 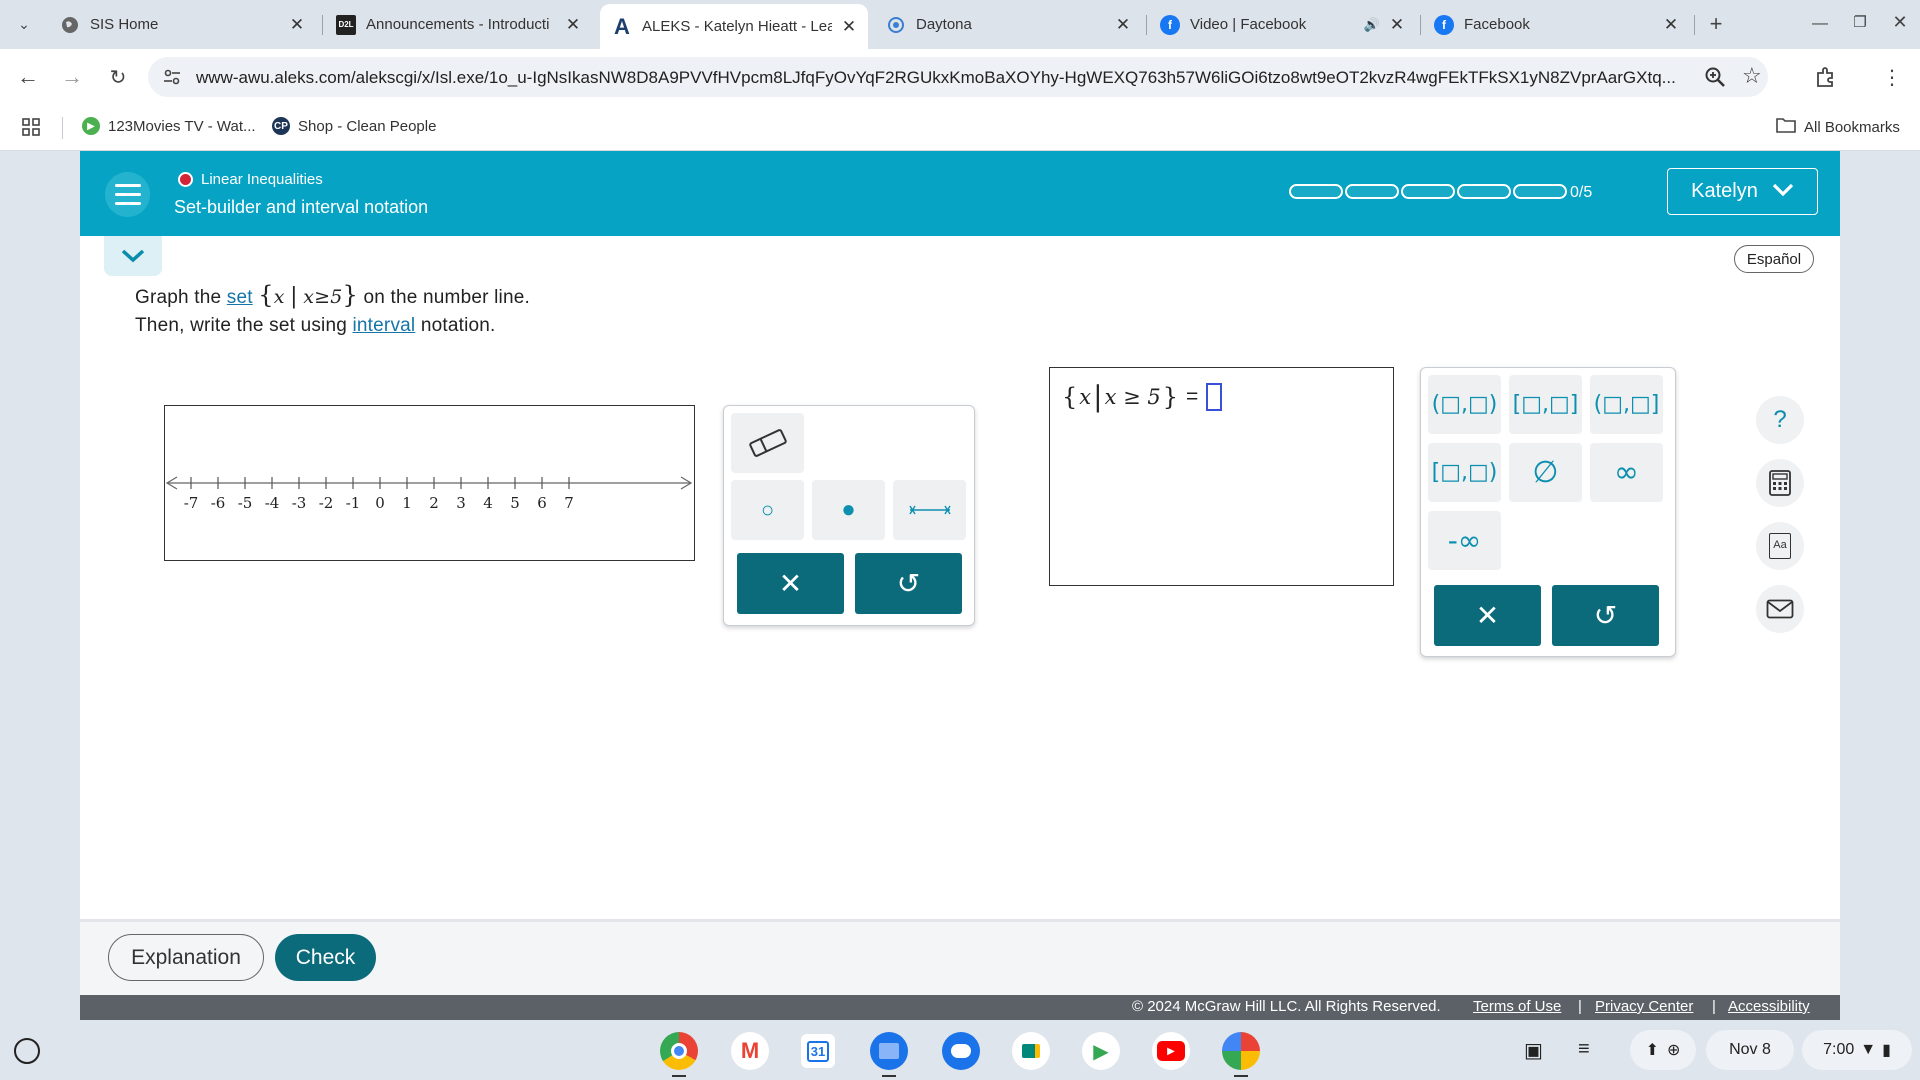 I want to click on eraser-icon, so click(x=767, y=443).